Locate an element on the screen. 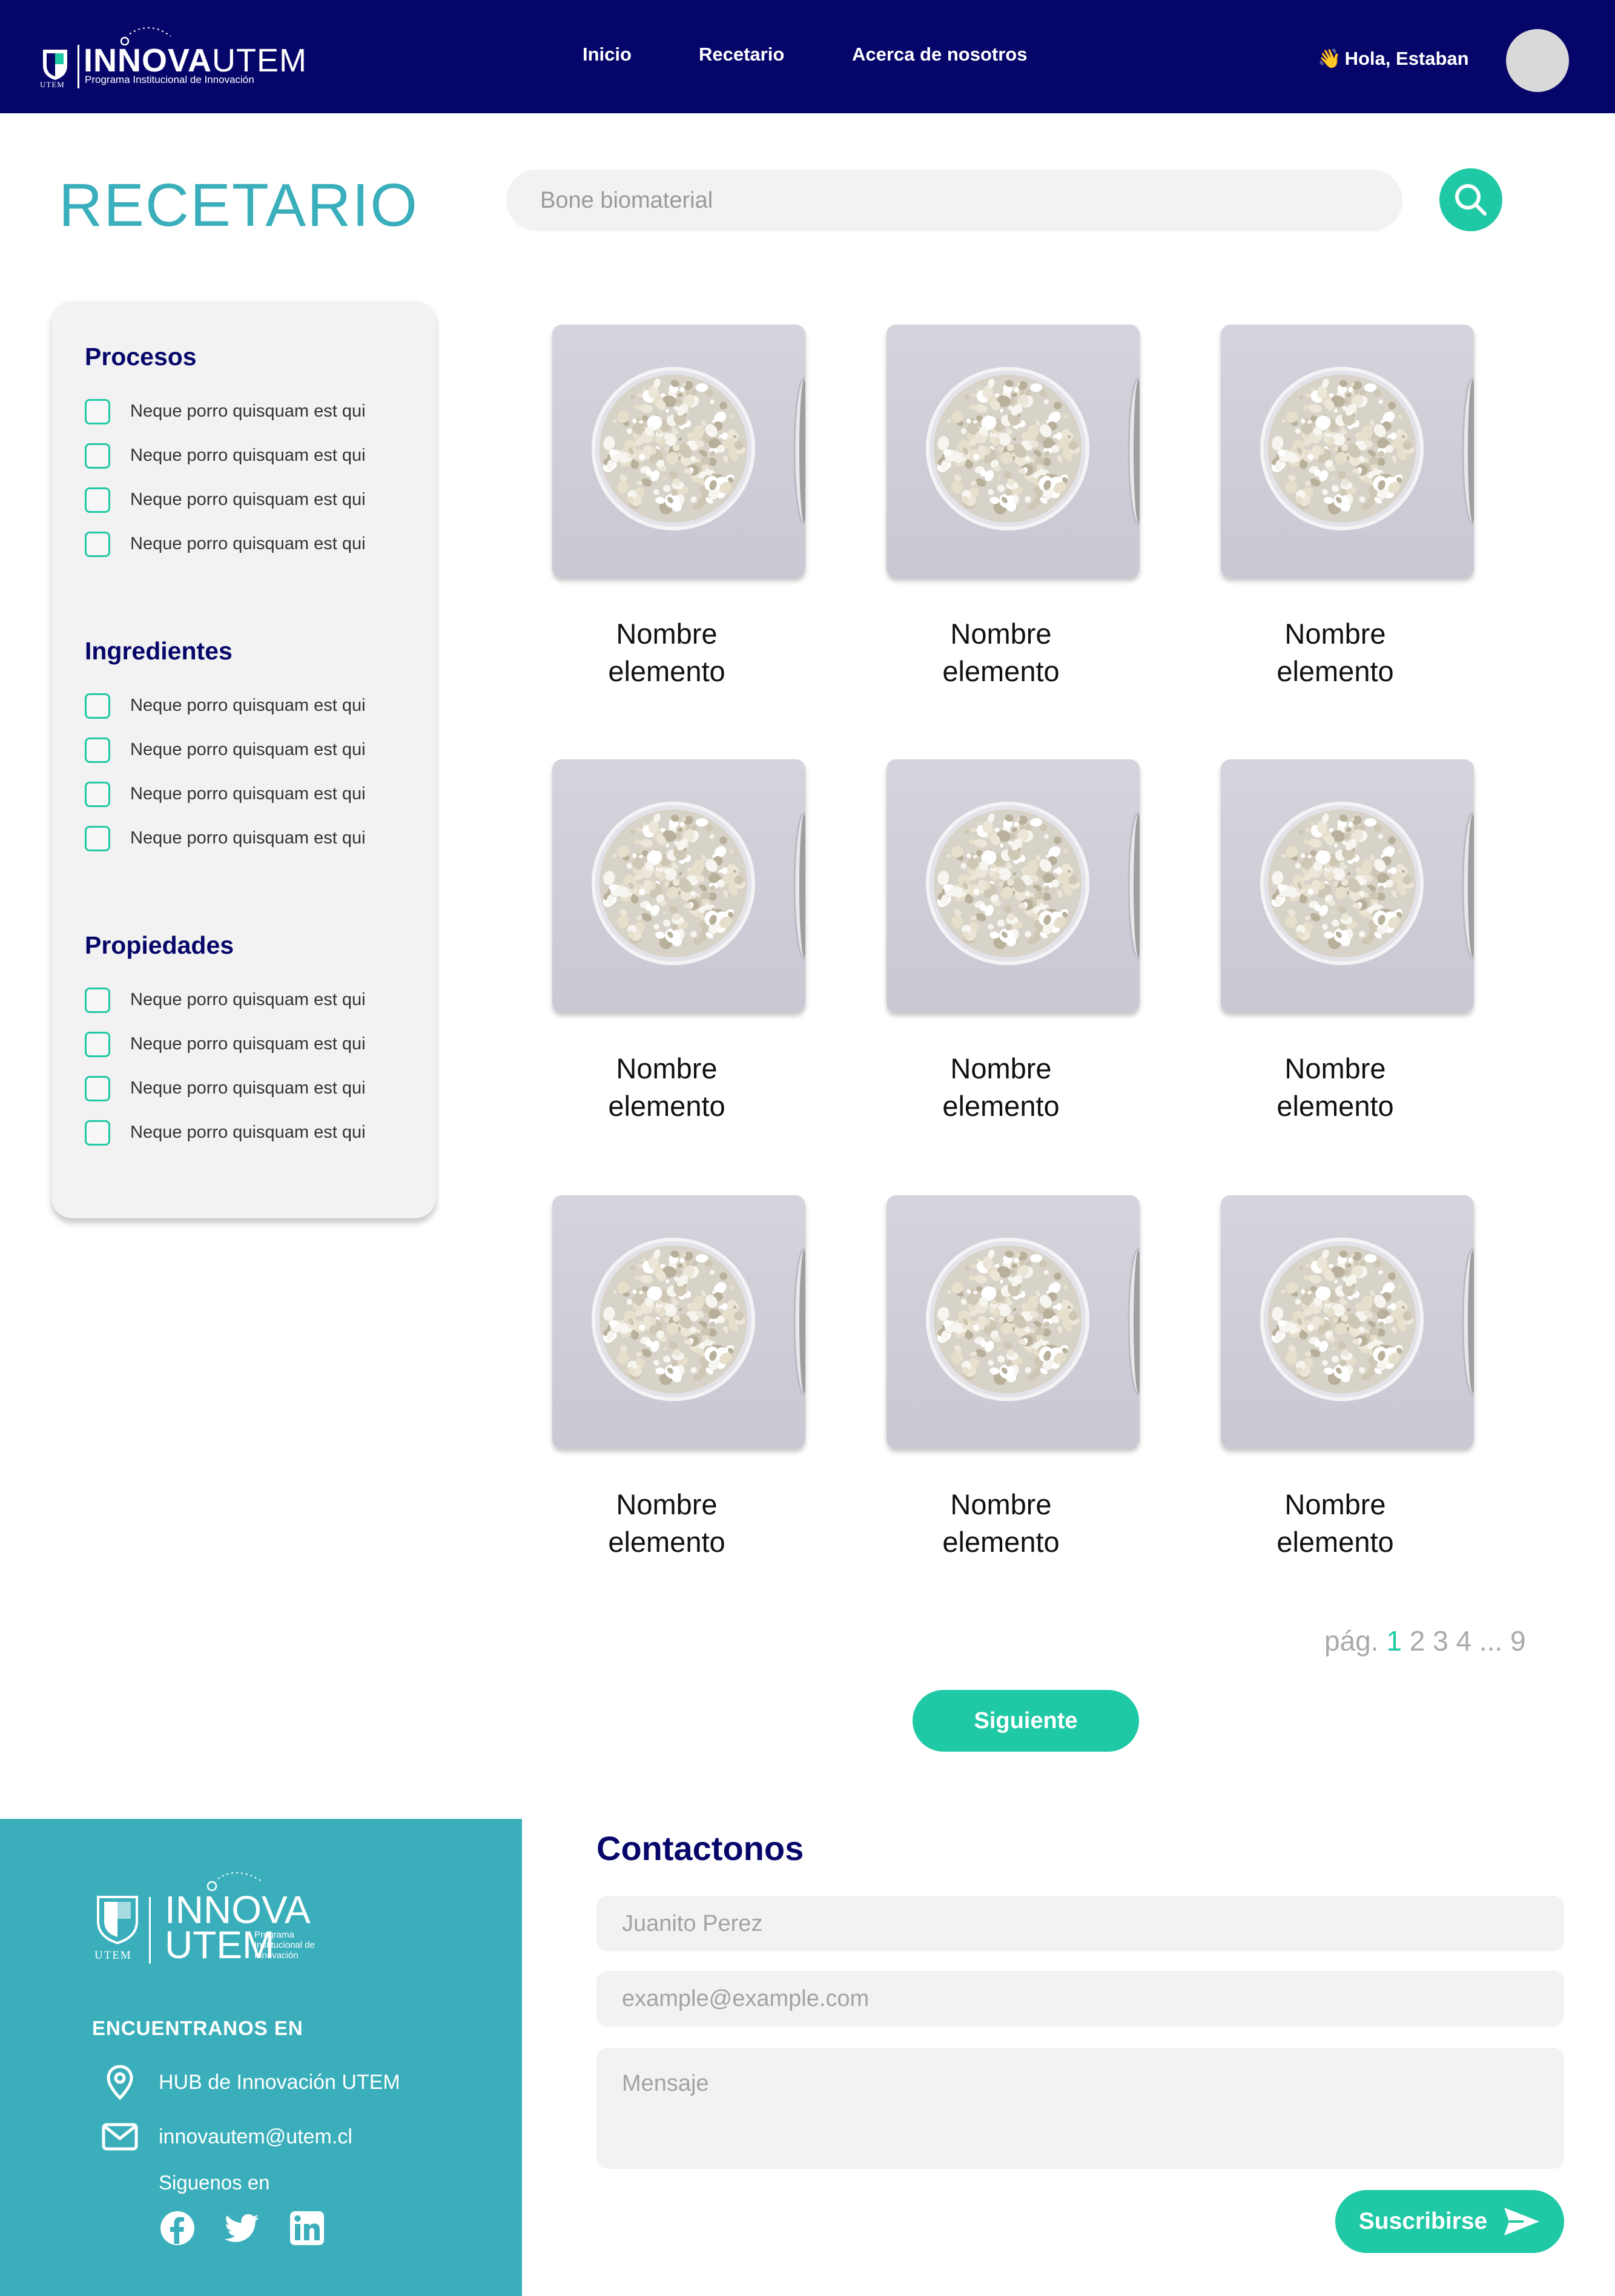 This screenshot has height=2296, width=1615. facebook-icon is located at coordinates (177, 2228).